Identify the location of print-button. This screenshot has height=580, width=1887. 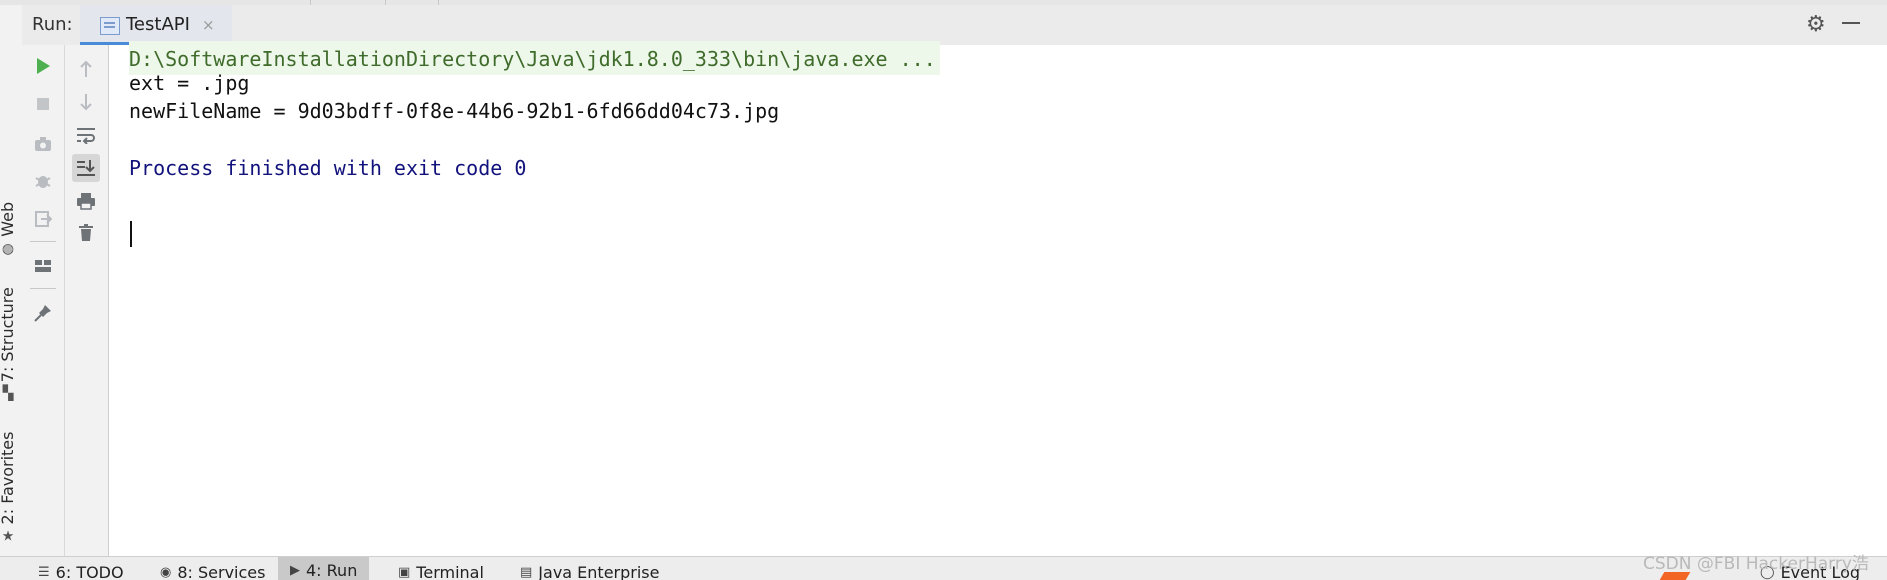
(86, 201).